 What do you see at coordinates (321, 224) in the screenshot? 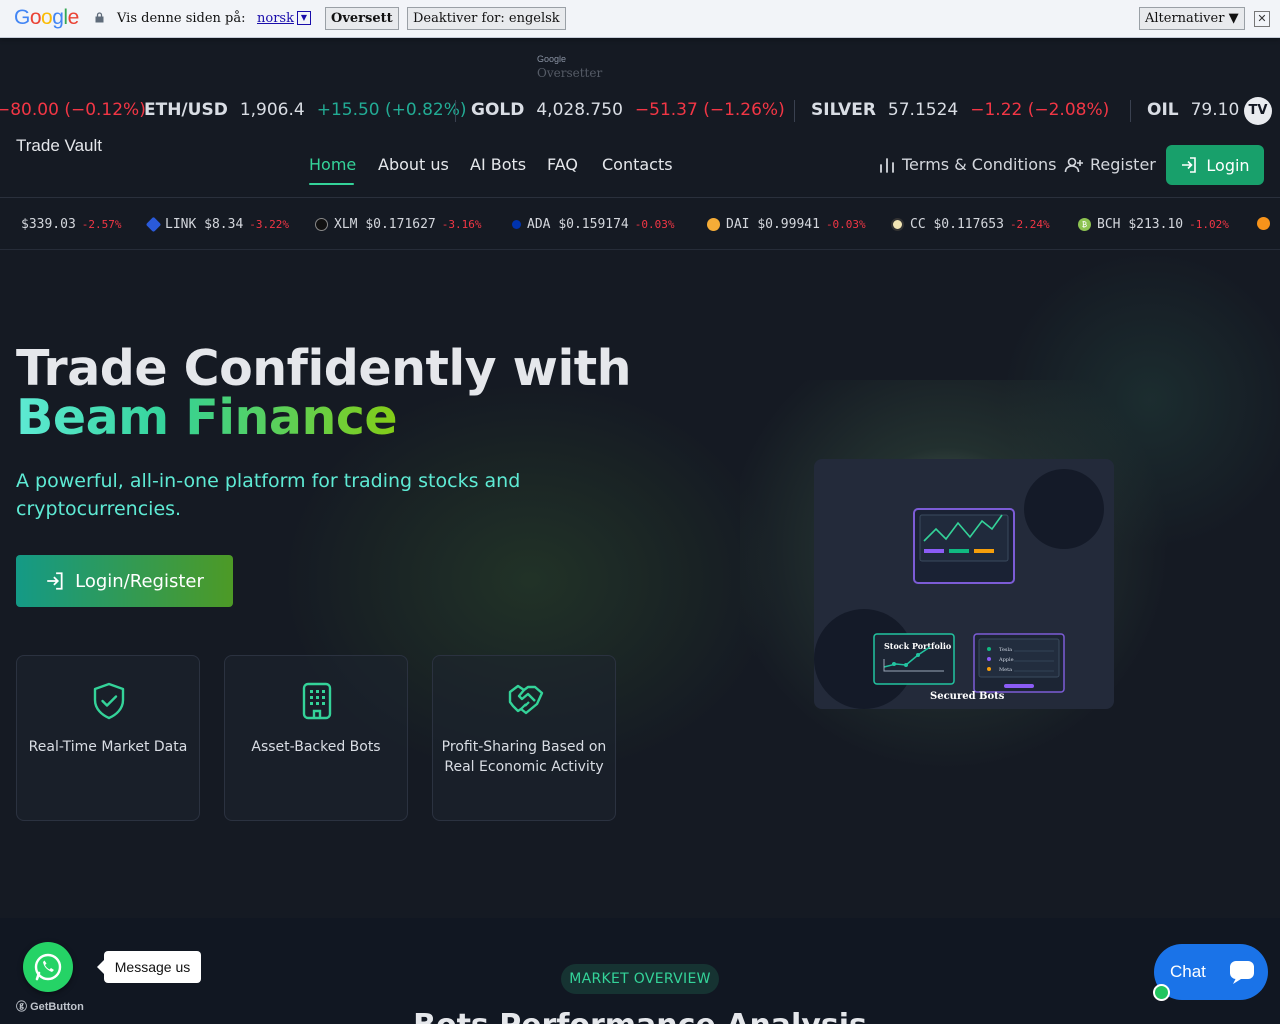
I see `xlm-coin-icon` at bounding box center [321, 224].